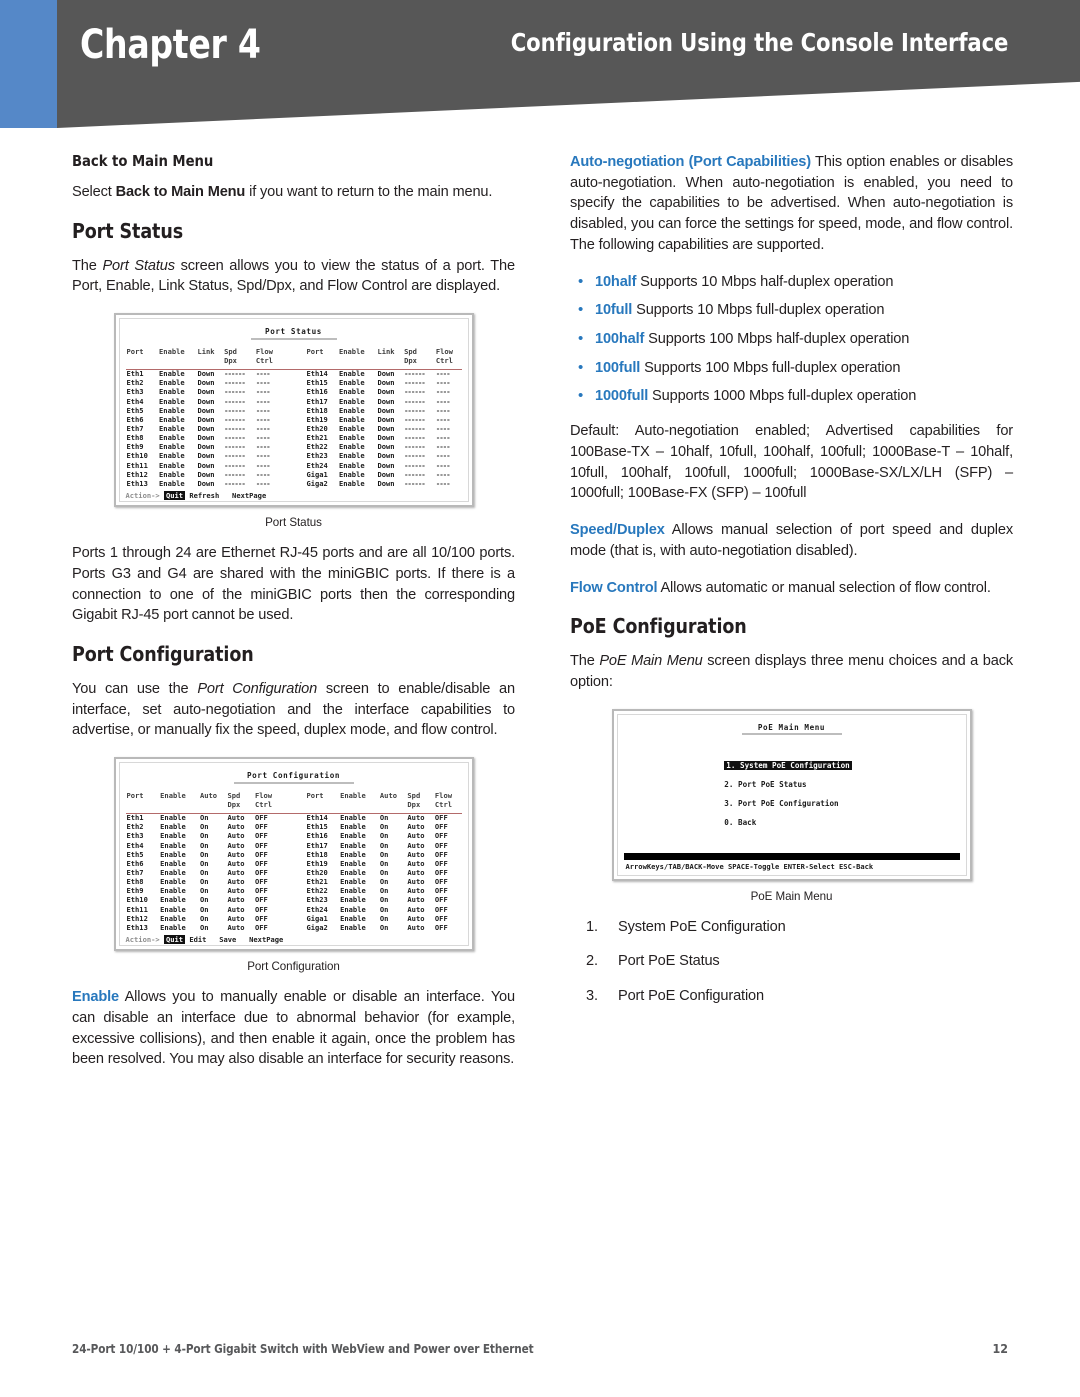  I want to click on console-status-bar, so click(294, 946).